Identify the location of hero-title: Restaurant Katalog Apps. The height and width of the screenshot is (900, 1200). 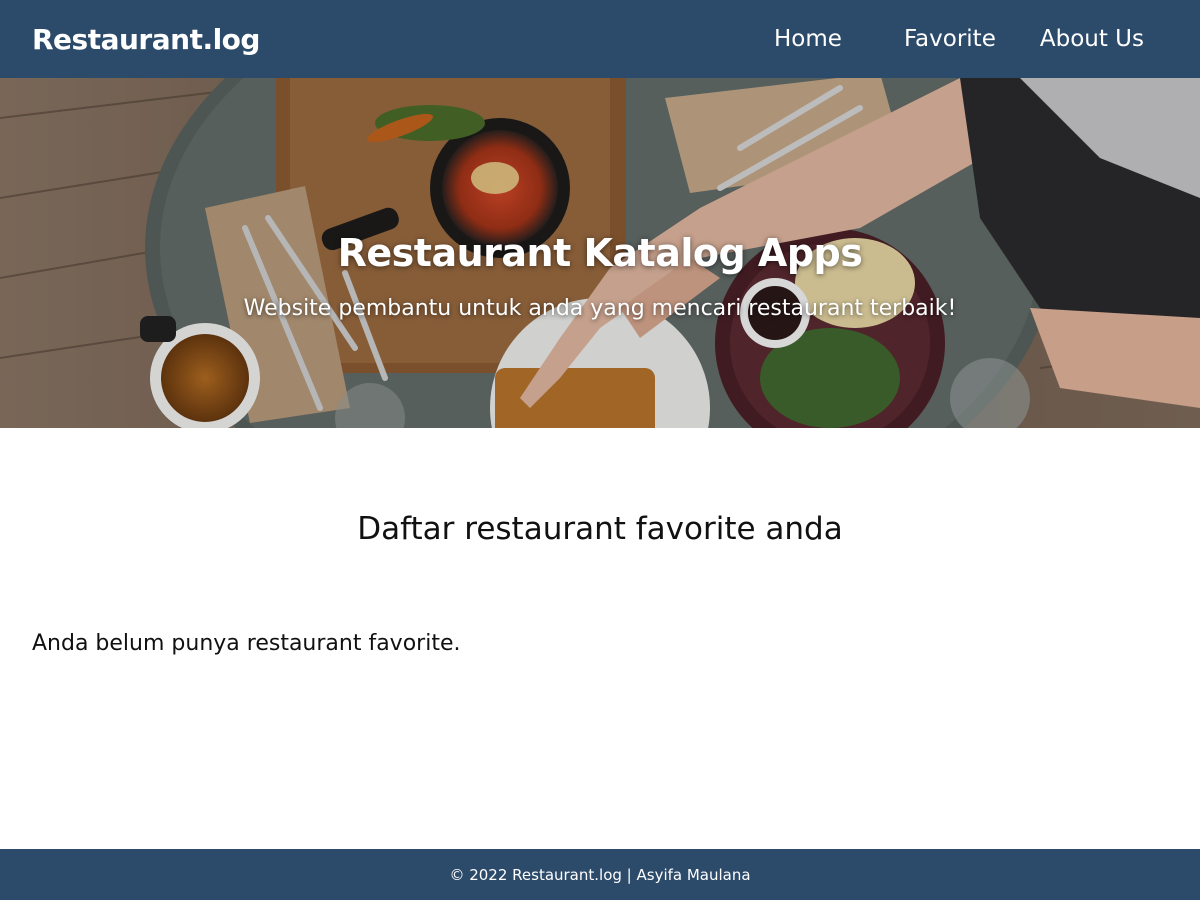
(600, 253).